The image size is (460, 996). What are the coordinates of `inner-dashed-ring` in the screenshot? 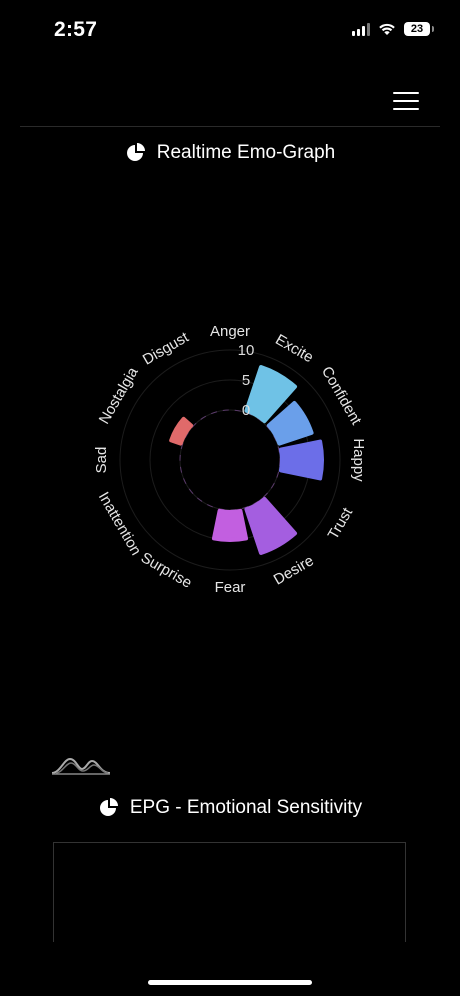 It's located at (230, 460).